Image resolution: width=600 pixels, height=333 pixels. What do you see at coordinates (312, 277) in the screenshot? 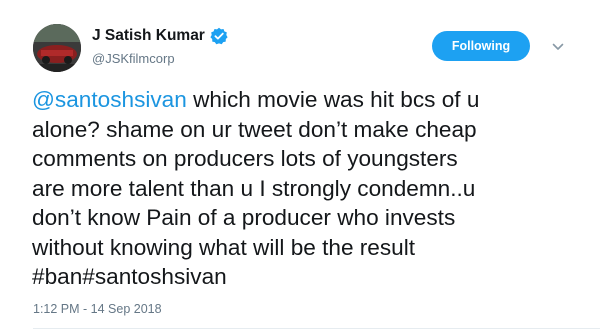
I see `hashtag-line: #ban#santoshsivan` at bounding box center [312, 277].